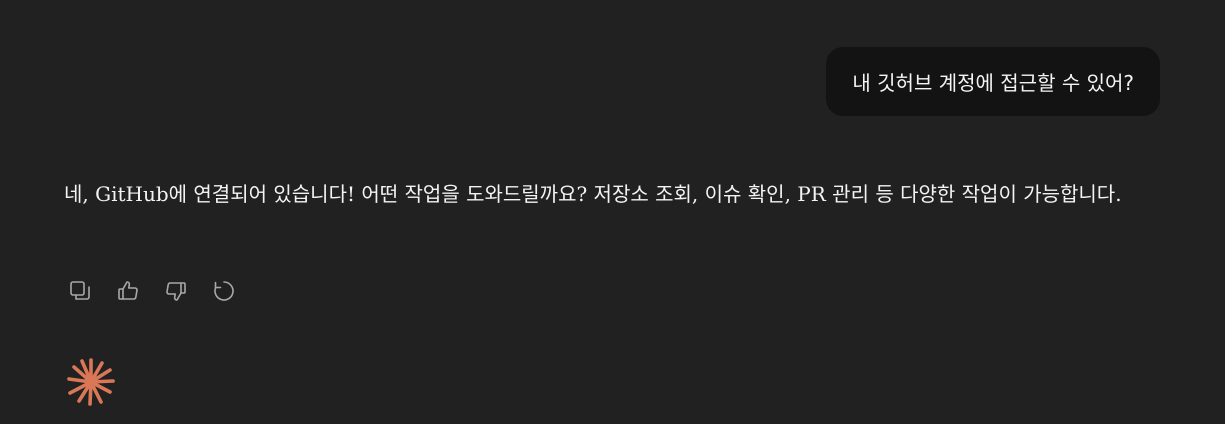 The height and width of the screenshot is (424, 1225). What do you see at coordinates (91, 382) in the screenshot?
I see `claude-logo-icon` at bounding box center [91, 382].